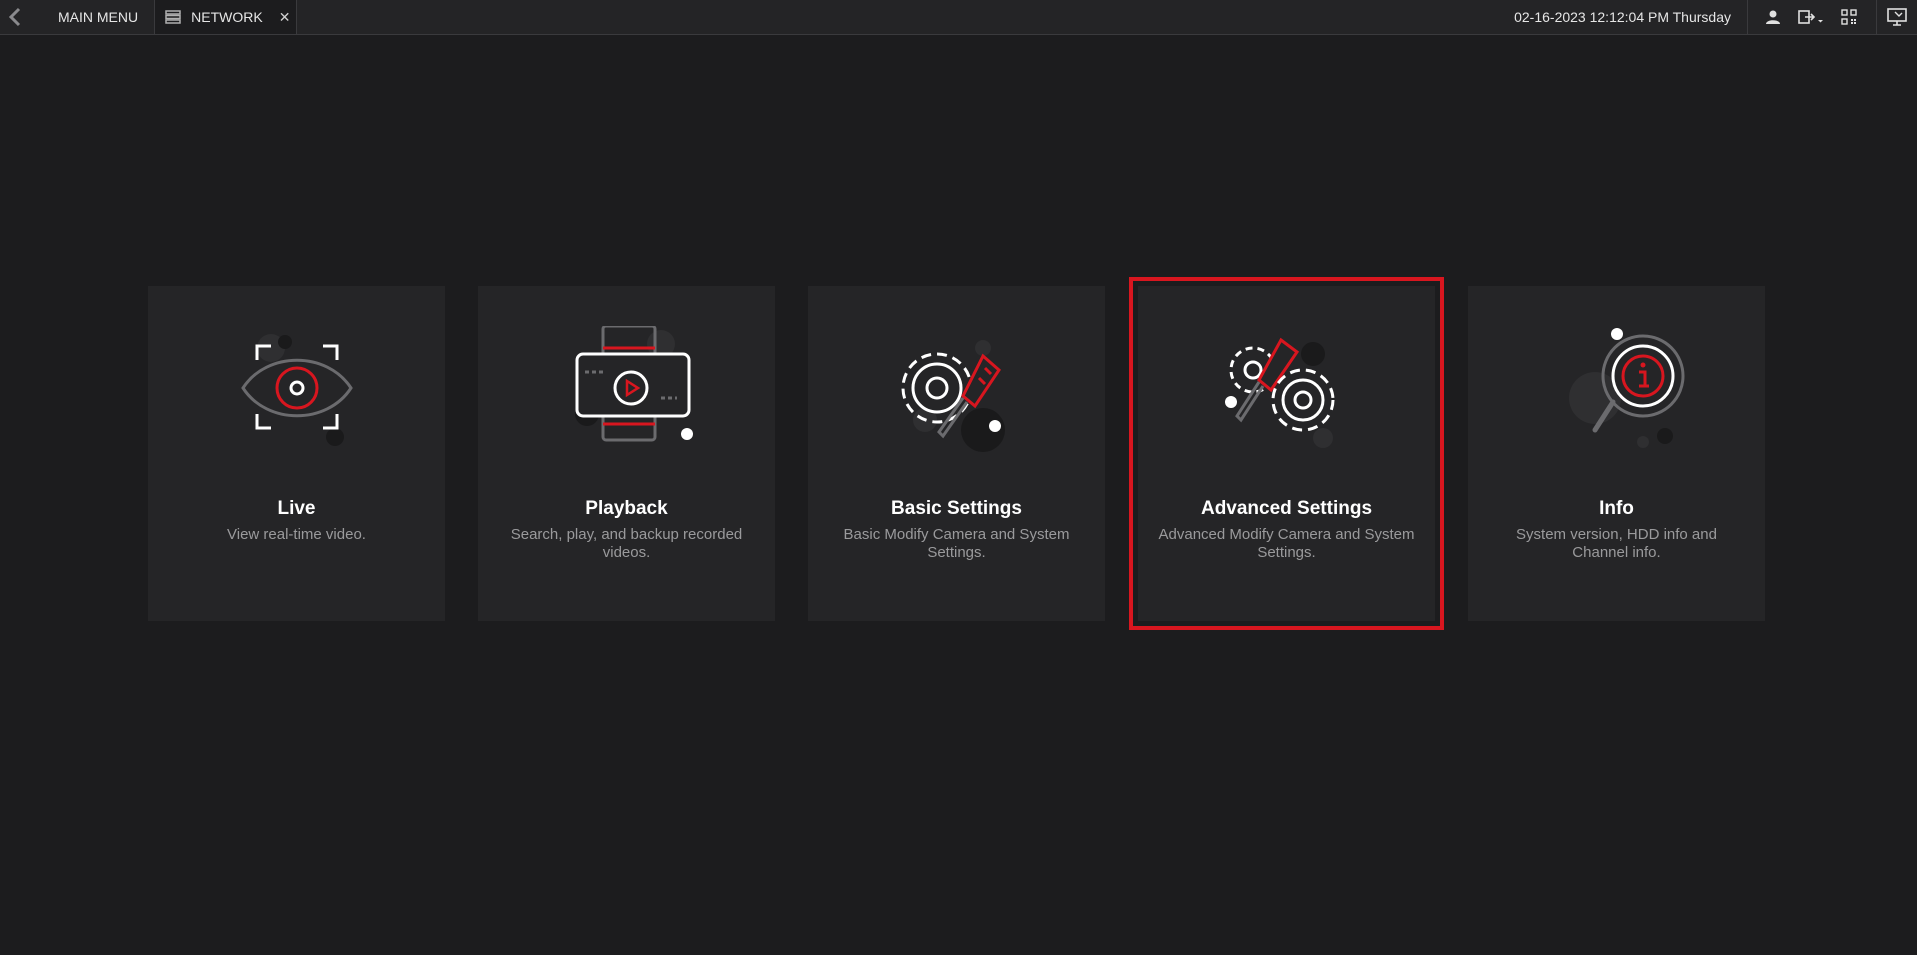 The image size is (1917, 955). I want to click on user-icon, so click(1773, 17).